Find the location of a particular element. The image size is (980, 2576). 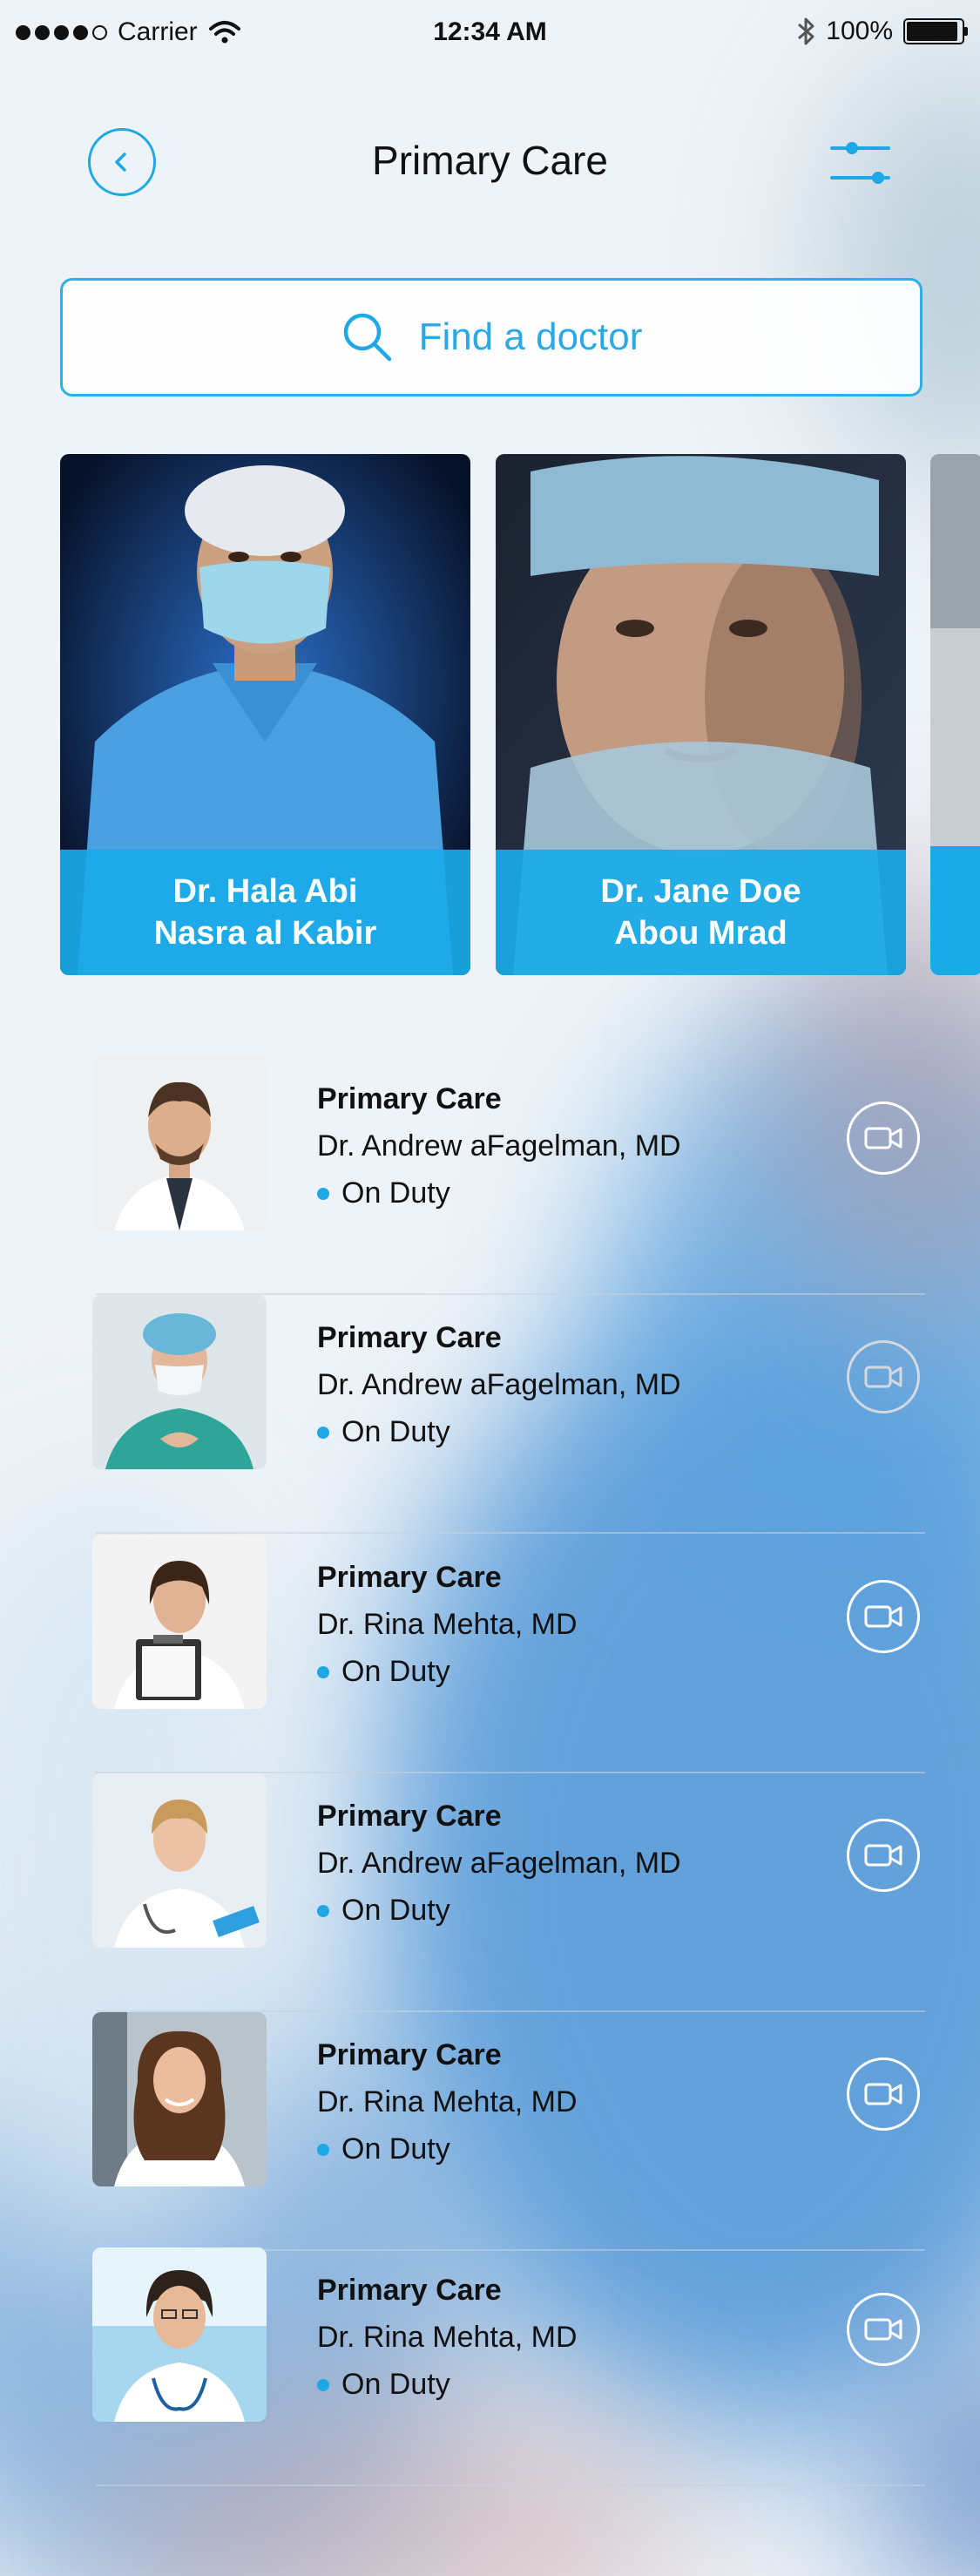

search-placeholder: Find a doctor is located at coordinates (530, 337).